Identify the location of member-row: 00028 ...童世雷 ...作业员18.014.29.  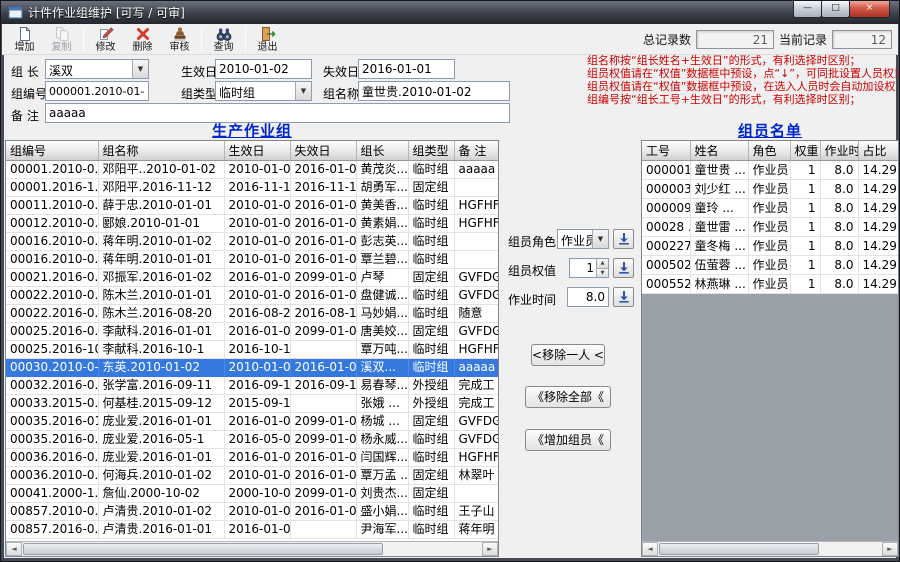
(770, 227).